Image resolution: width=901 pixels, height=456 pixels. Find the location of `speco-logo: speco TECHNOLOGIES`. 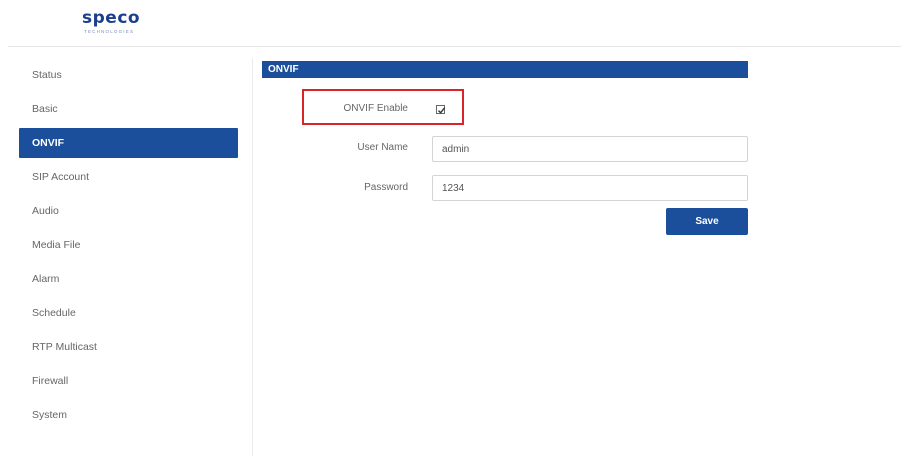

speco-logo: speco TECHNOLOGIES is located at coordinates (117, 23).